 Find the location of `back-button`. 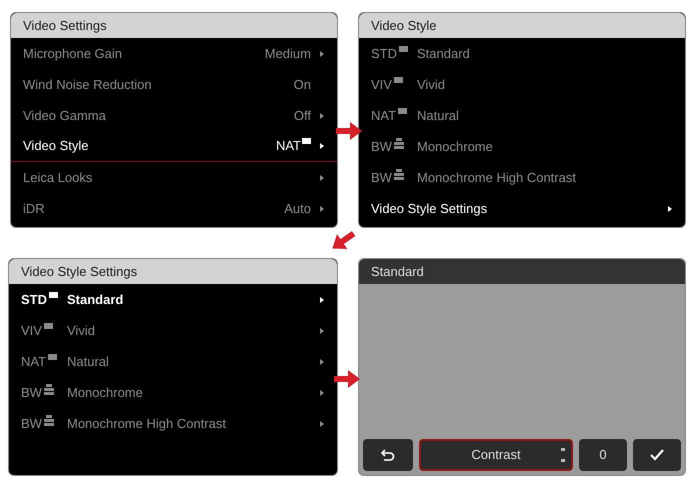

back-button is located at coordinates (388, 455).